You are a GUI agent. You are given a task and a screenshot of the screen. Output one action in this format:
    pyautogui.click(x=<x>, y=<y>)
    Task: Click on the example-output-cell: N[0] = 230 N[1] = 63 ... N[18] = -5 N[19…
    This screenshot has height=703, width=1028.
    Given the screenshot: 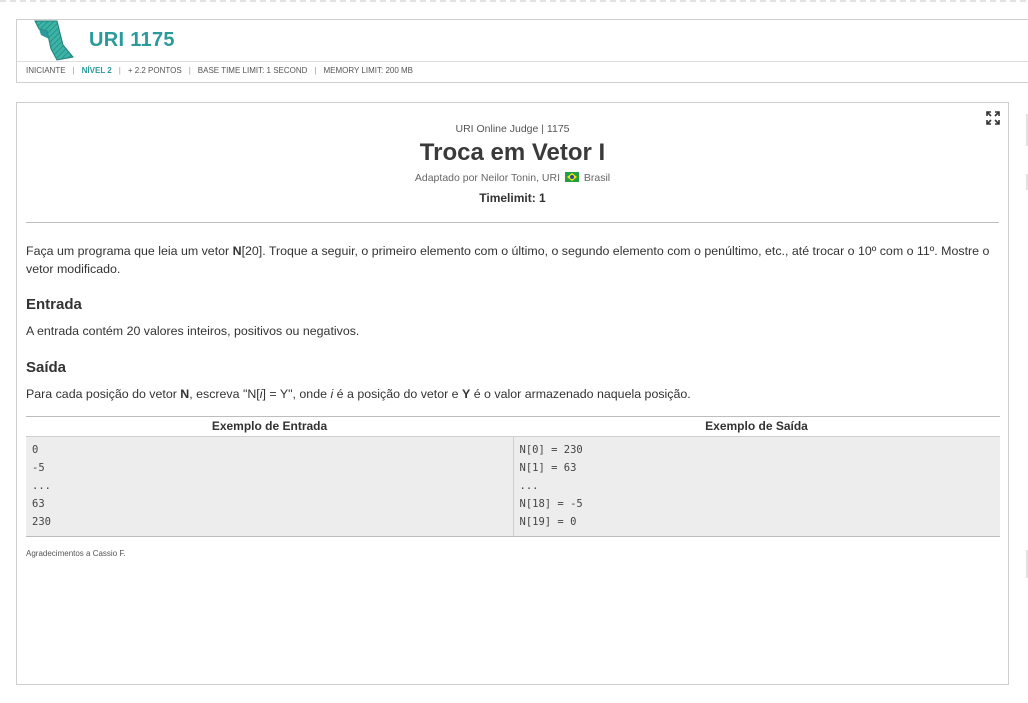 What is the action you would take?
    pyautogui.click(x=756, y=486)
    